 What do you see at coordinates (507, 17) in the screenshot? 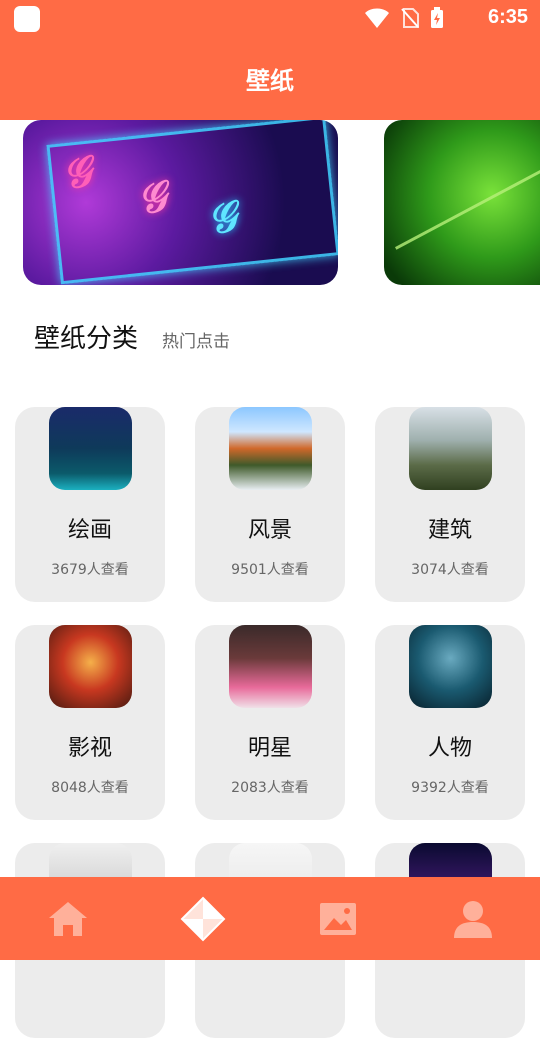
I see `clock: 6:35` at bounding box center [507, 17].